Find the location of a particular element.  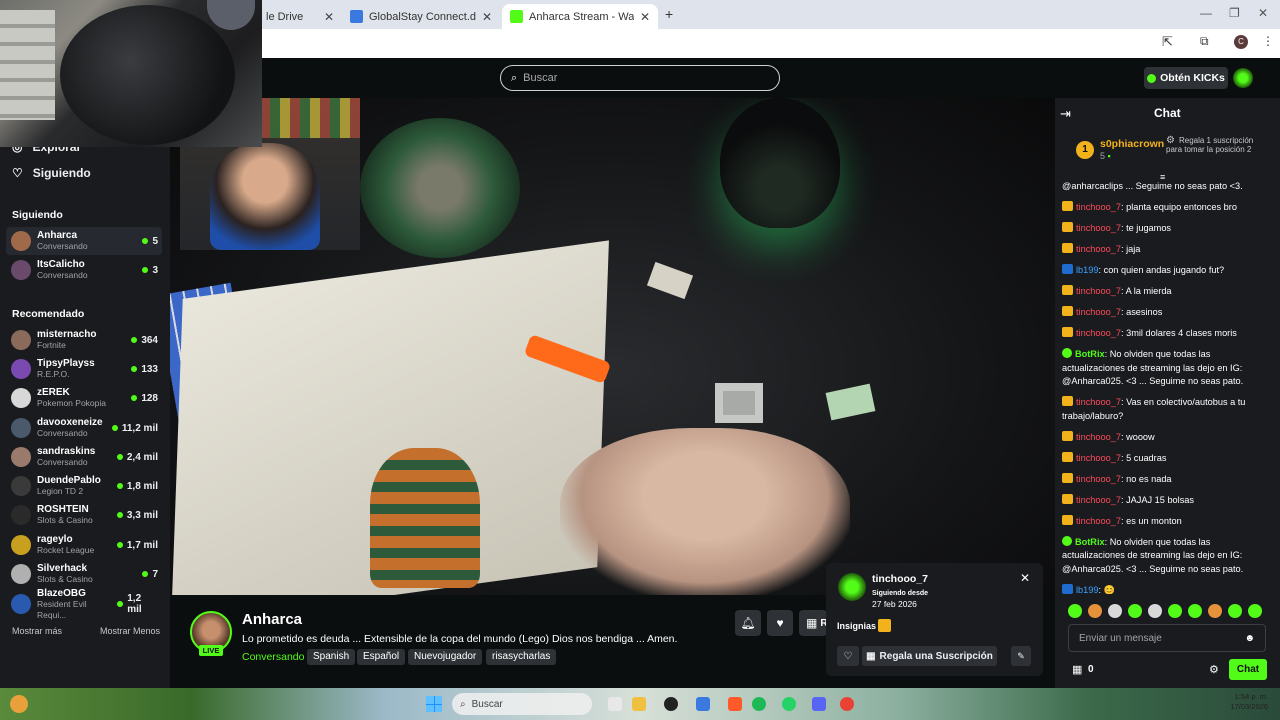

channel-itscalicho: ItsCalicho Conversando 3 is located at coordinates (84, 270).